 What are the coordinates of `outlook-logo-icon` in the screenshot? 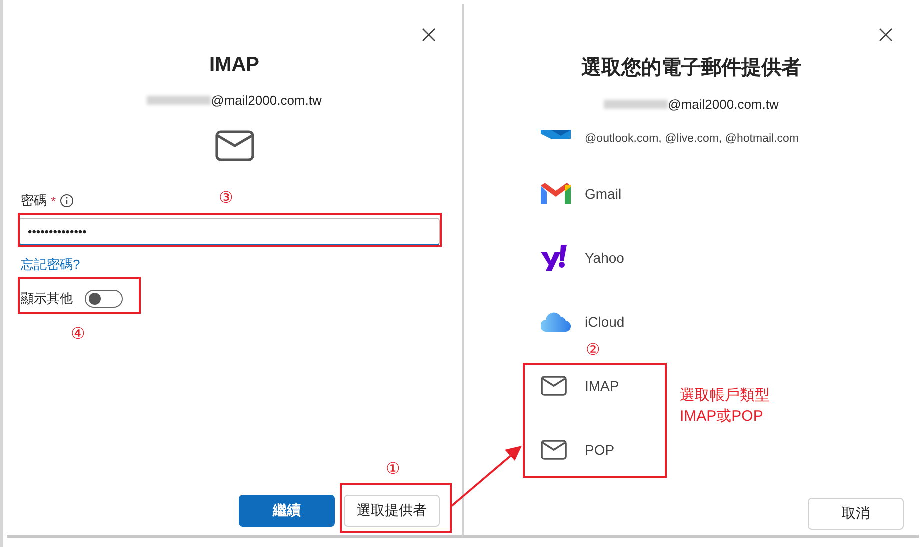 It's located at (556, 134).